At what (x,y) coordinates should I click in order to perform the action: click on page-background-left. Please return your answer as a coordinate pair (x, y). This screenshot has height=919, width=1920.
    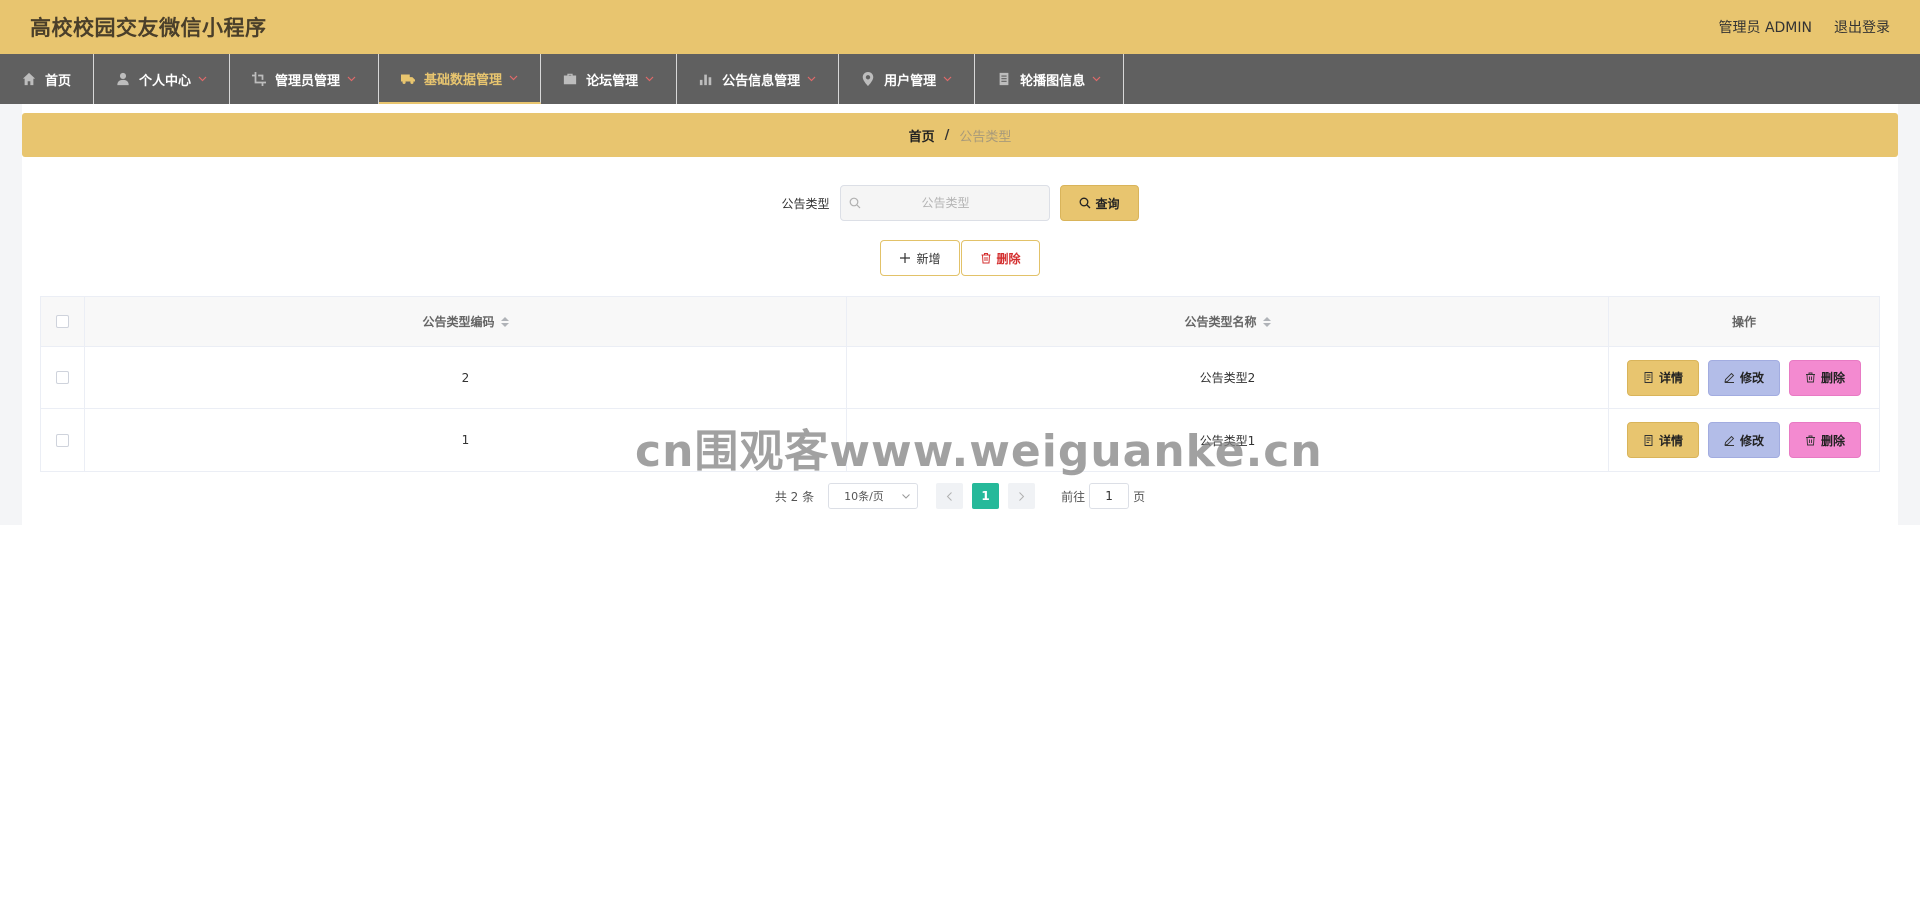
    Looking at the image, I should click on (11, 314).